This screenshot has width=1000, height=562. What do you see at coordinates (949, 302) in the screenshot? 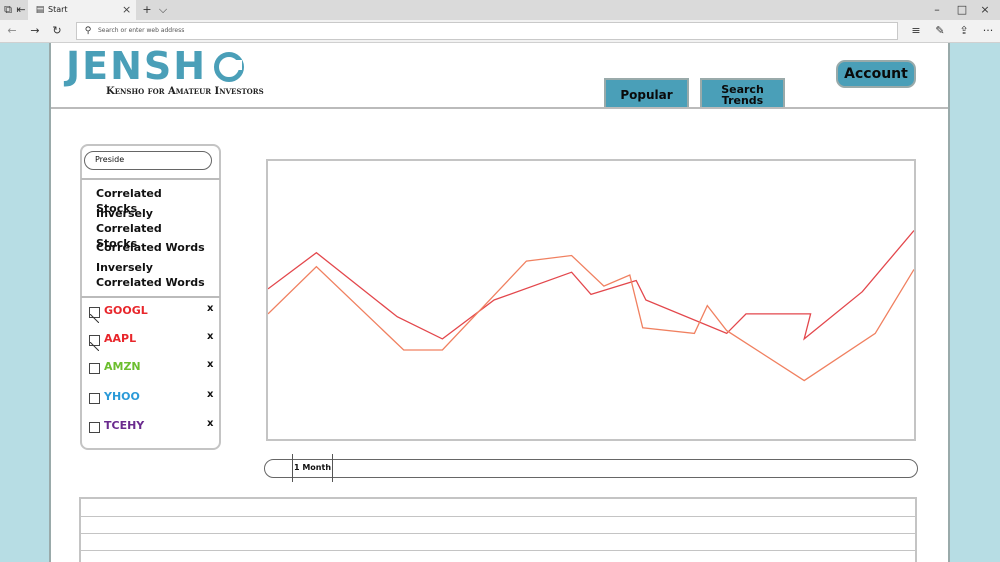
I see `right-frame-border` at bounding box center [949, 302].